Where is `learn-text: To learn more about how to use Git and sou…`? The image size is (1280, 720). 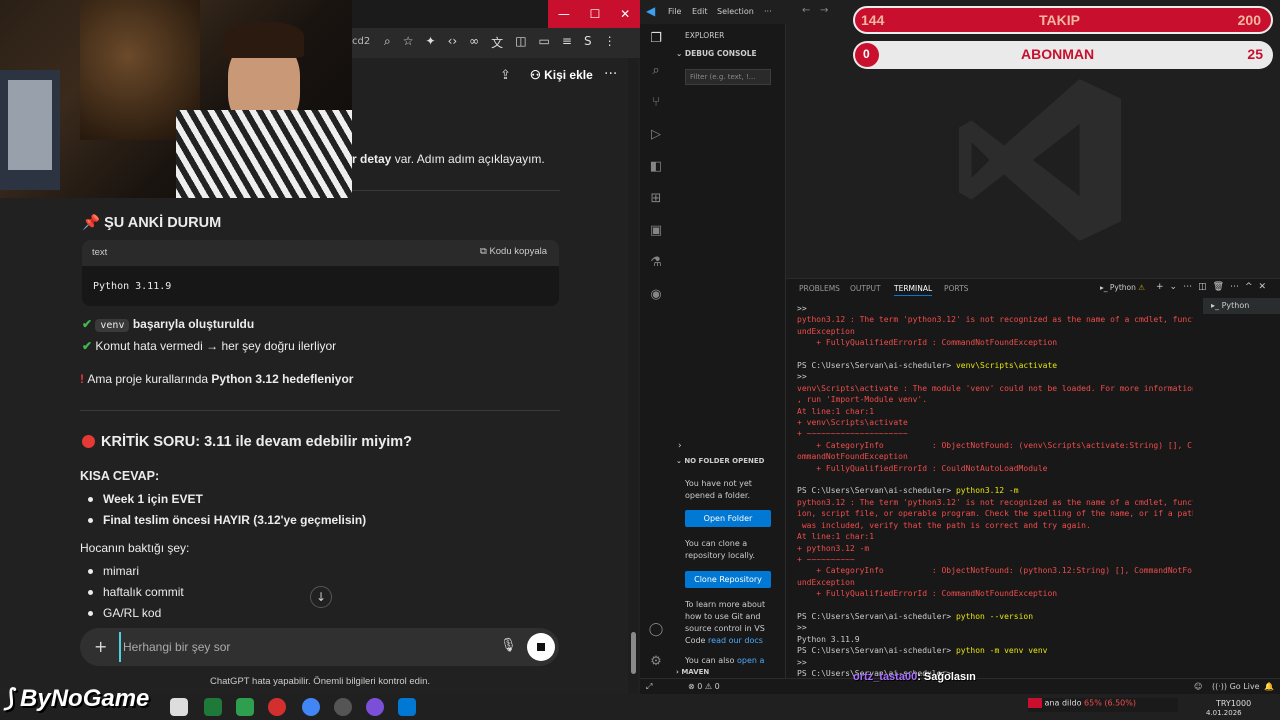
learn-text: To learn more about how to use Git and sou… is located at coordinates (725, 622).